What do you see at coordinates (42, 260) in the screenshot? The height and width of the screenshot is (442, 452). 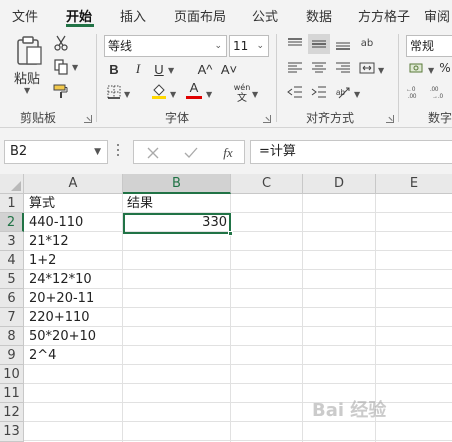 I see `cell-a4: 1+2` at bounding box center [42, 260].